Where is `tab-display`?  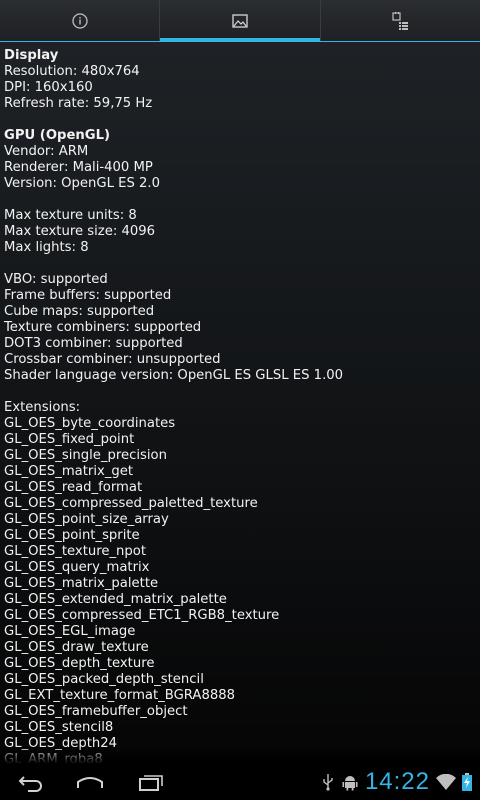 tab-display is located at coordinates (239, 21).